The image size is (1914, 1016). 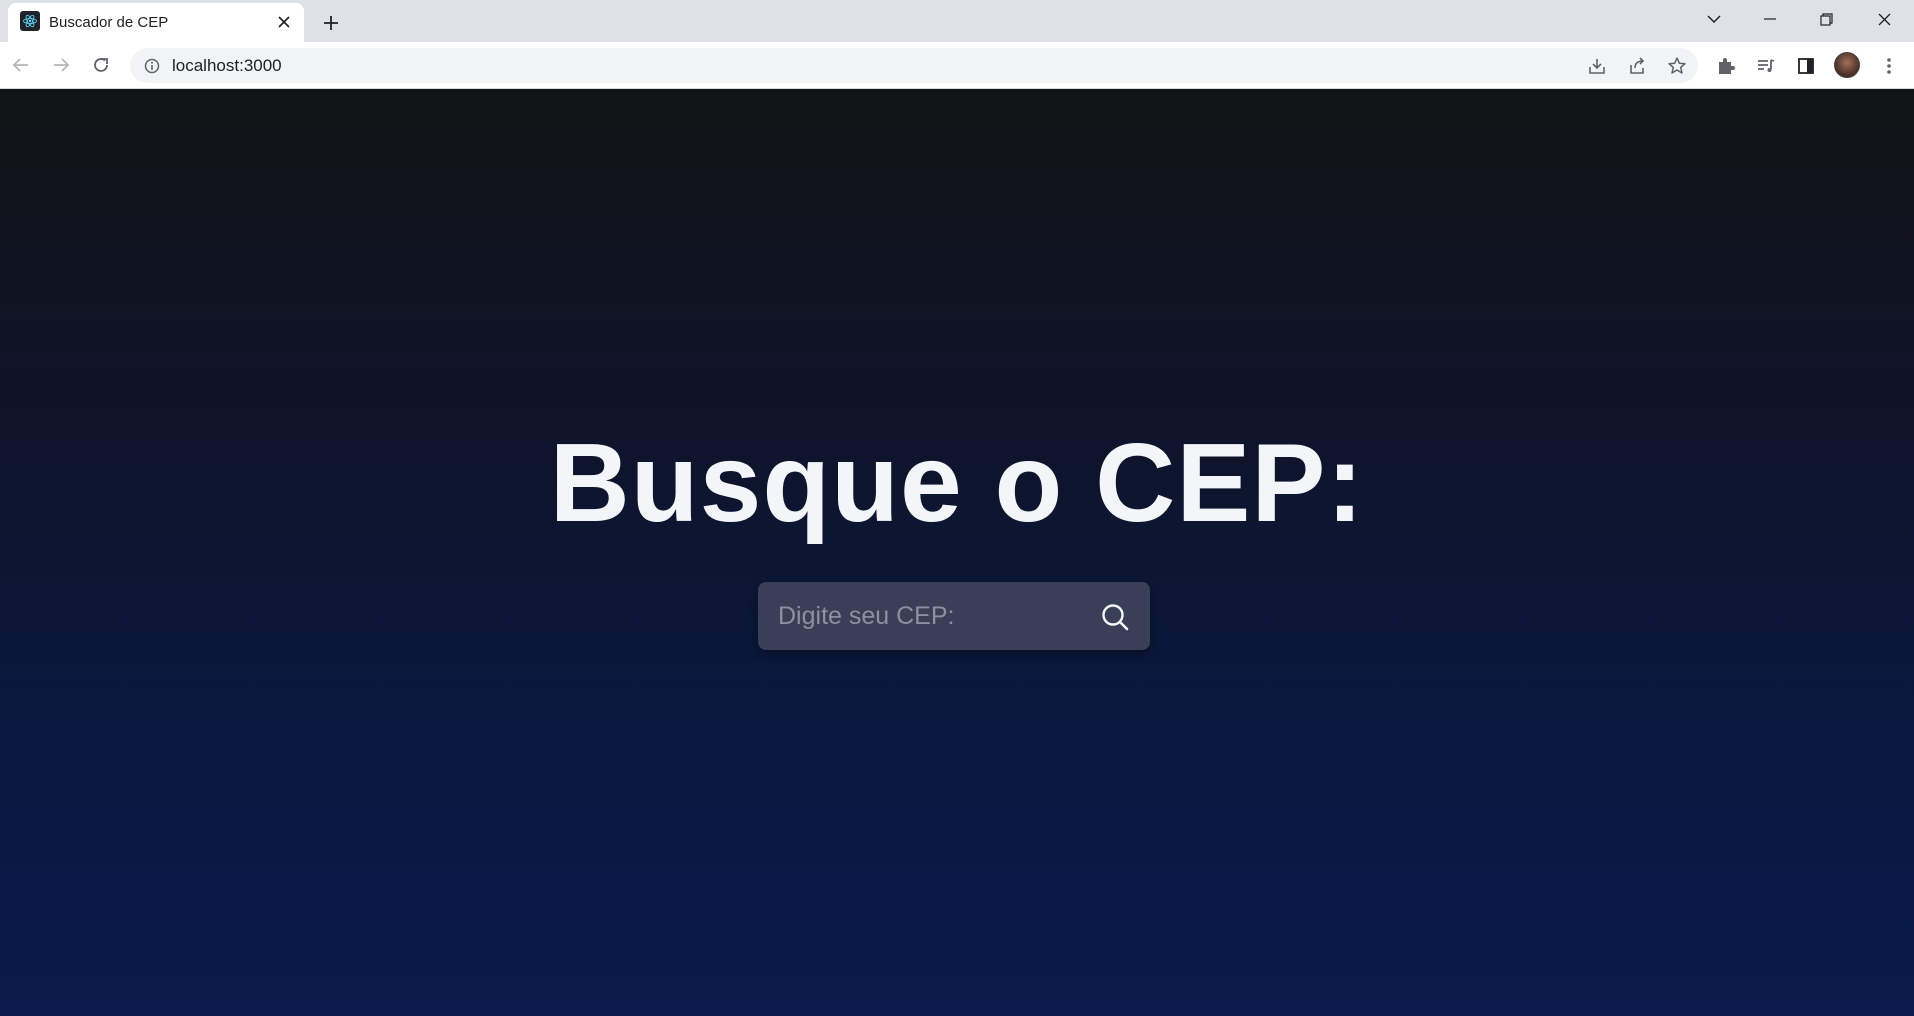 What do you see at coordinates (914, 65) in the screenshot?
I see `address-bar: localhost:3000` at bounding box center [914, 65].